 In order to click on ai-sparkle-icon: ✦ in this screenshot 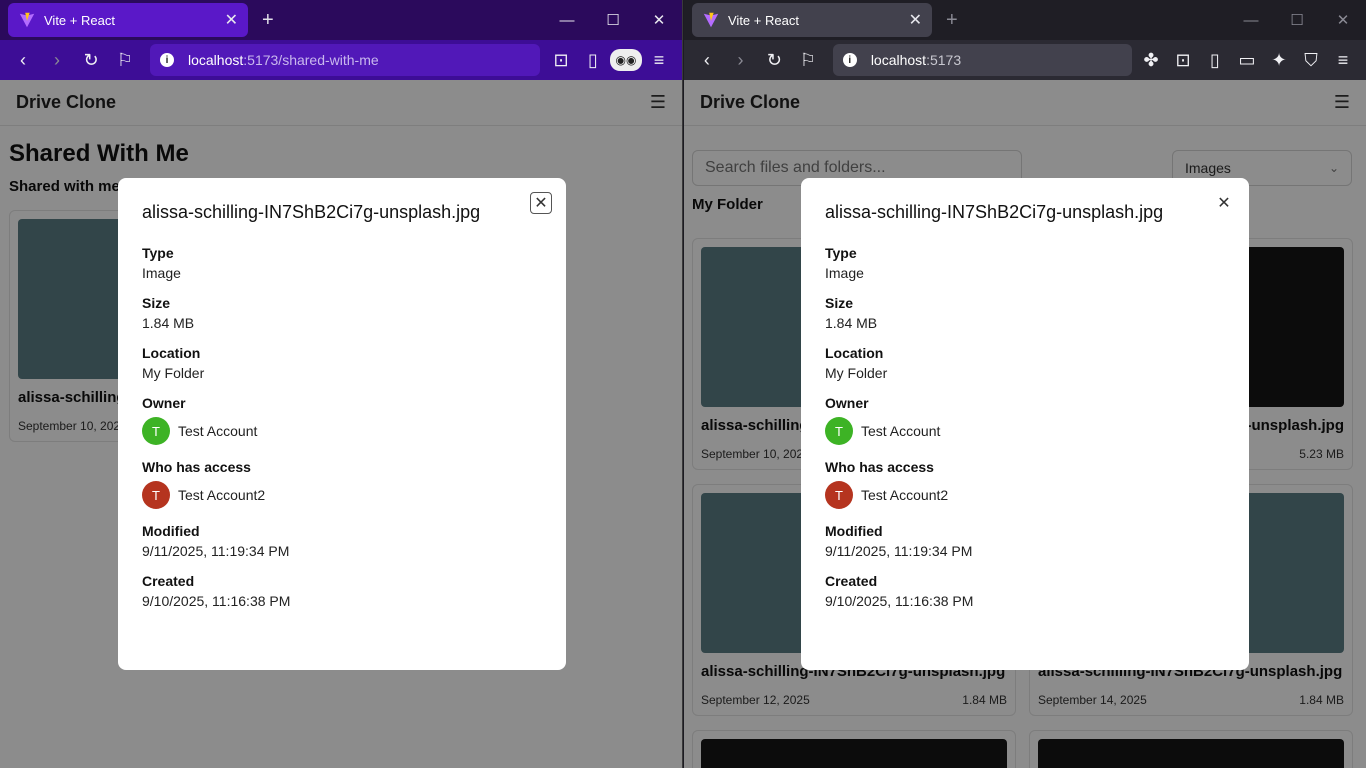, I will do `click(1279, 60)`.